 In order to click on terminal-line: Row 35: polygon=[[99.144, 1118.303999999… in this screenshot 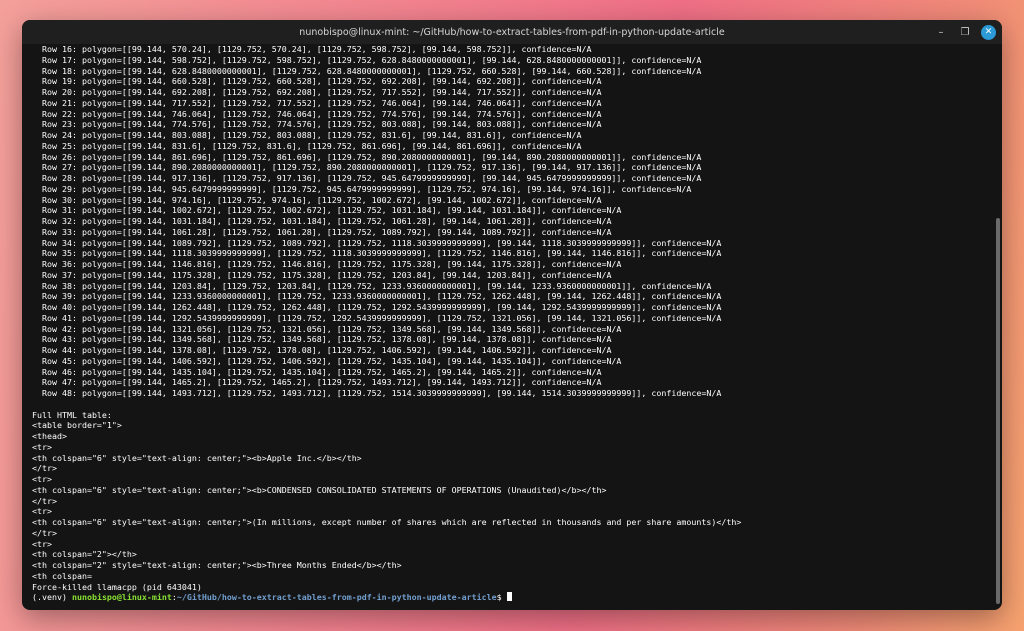, I will do `click(377, 253)`.